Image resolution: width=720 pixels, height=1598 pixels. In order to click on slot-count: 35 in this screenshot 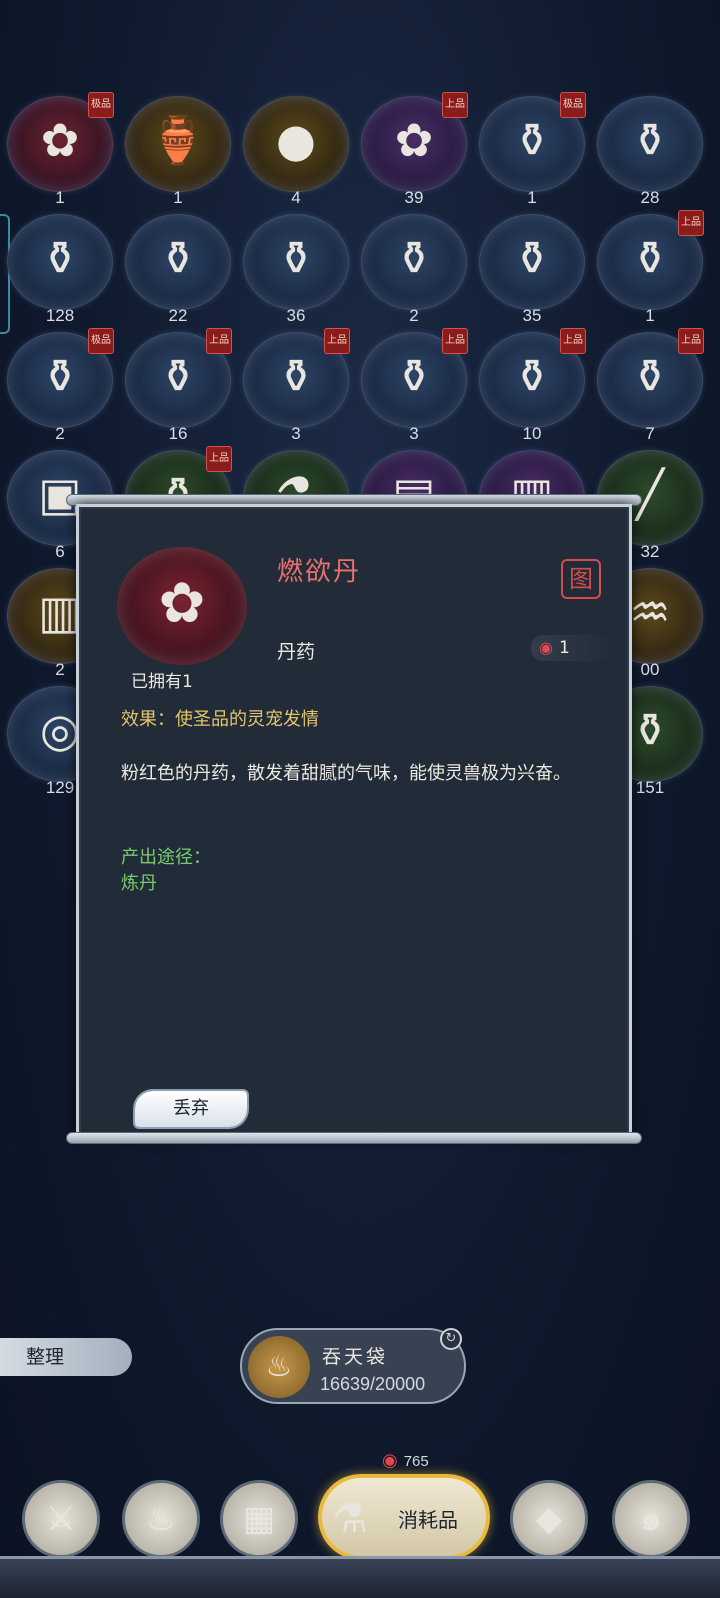, I will do `click(532, 315)`.